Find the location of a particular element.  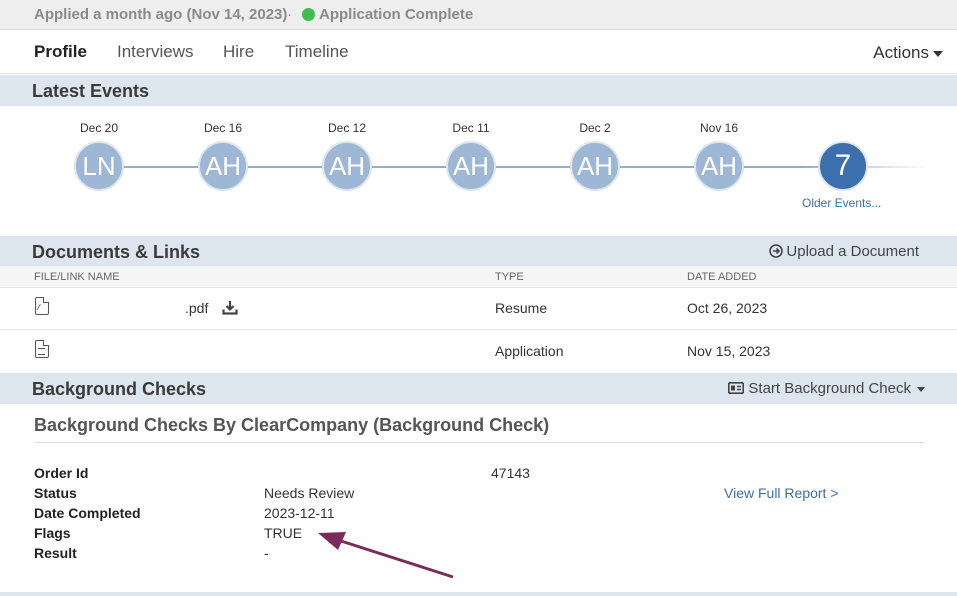

documents-header: Documents & Links Upload a Document is located at coordinates (478, 251).